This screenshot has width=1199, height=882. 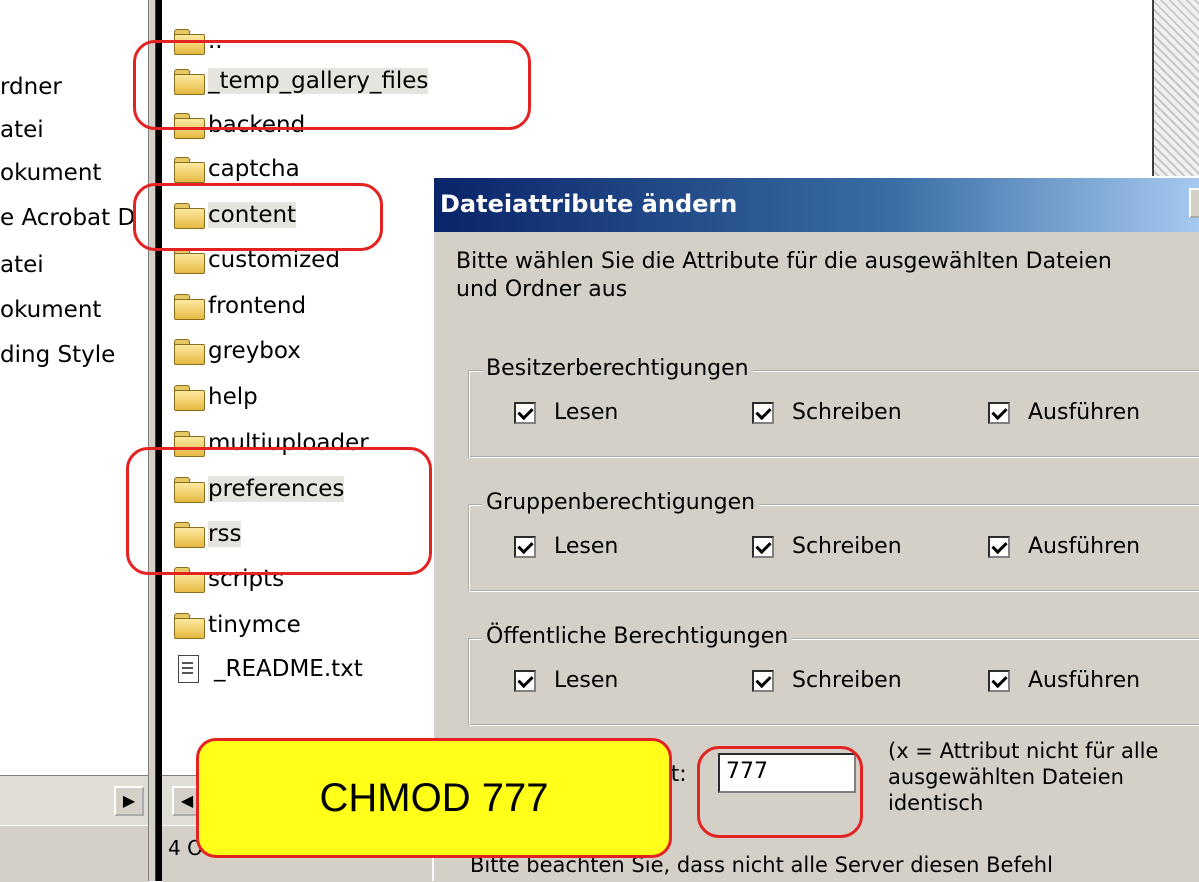 I want to click on group-label: Öffentliche Berechtigungen, so click(x=637, y=636).